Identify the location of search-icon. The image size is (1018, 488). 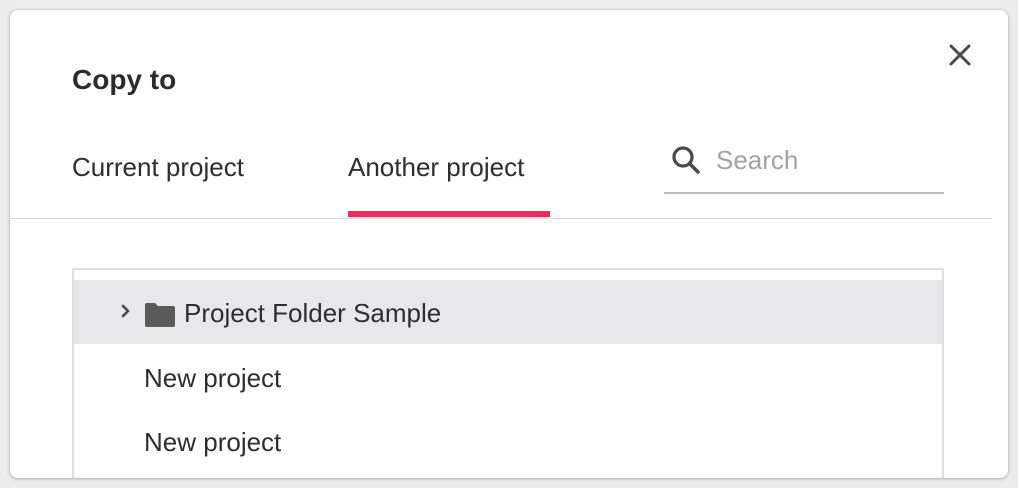
(686, 162).